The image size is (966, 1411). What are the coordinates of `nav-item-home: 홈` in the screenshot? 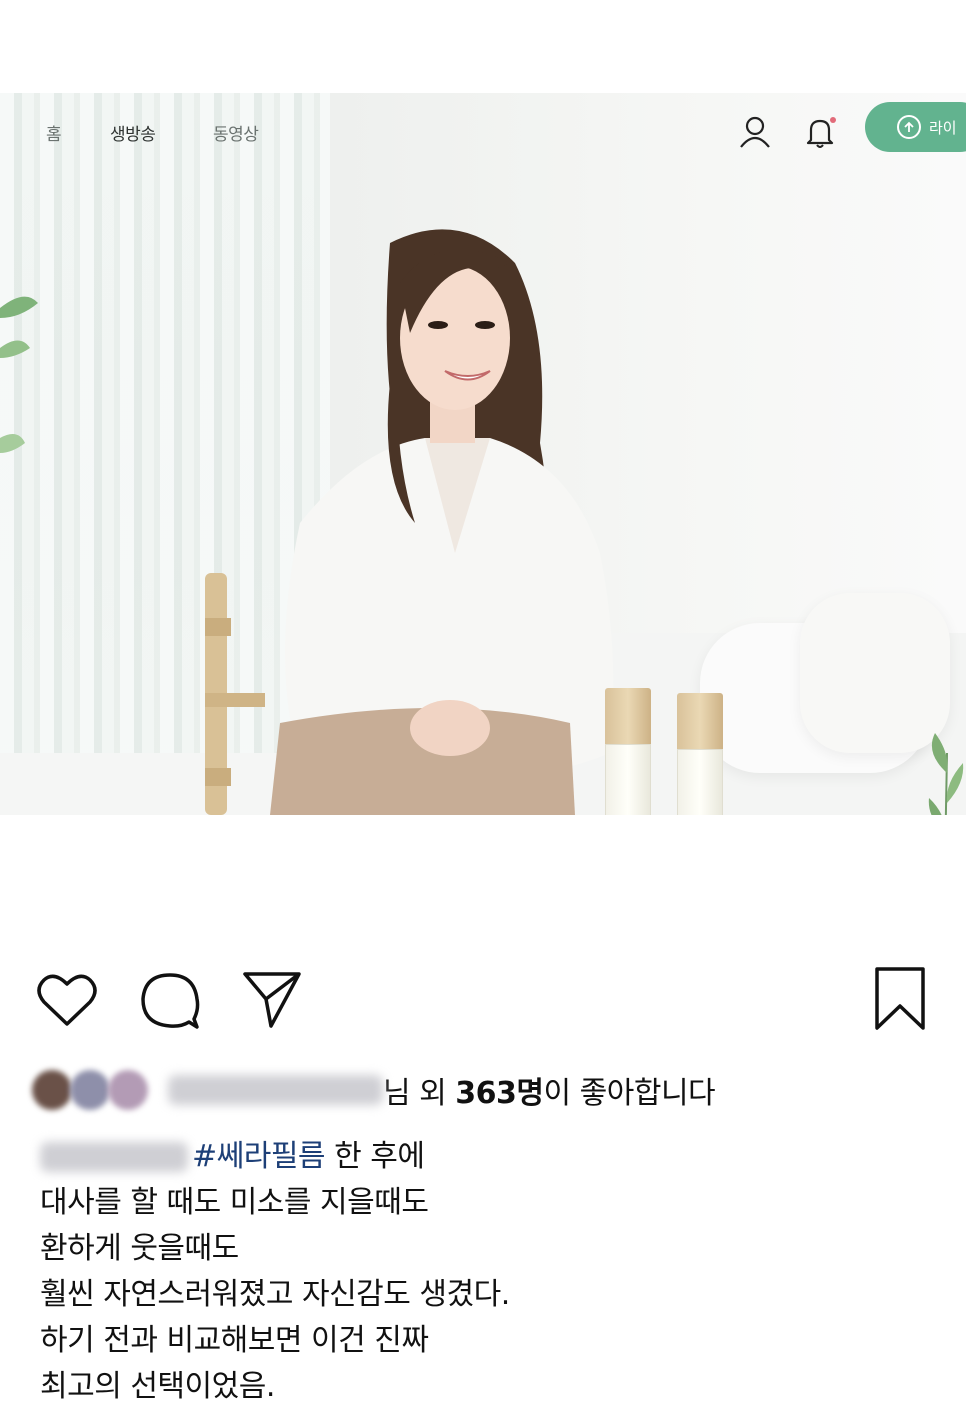 It's located at (54, 132).